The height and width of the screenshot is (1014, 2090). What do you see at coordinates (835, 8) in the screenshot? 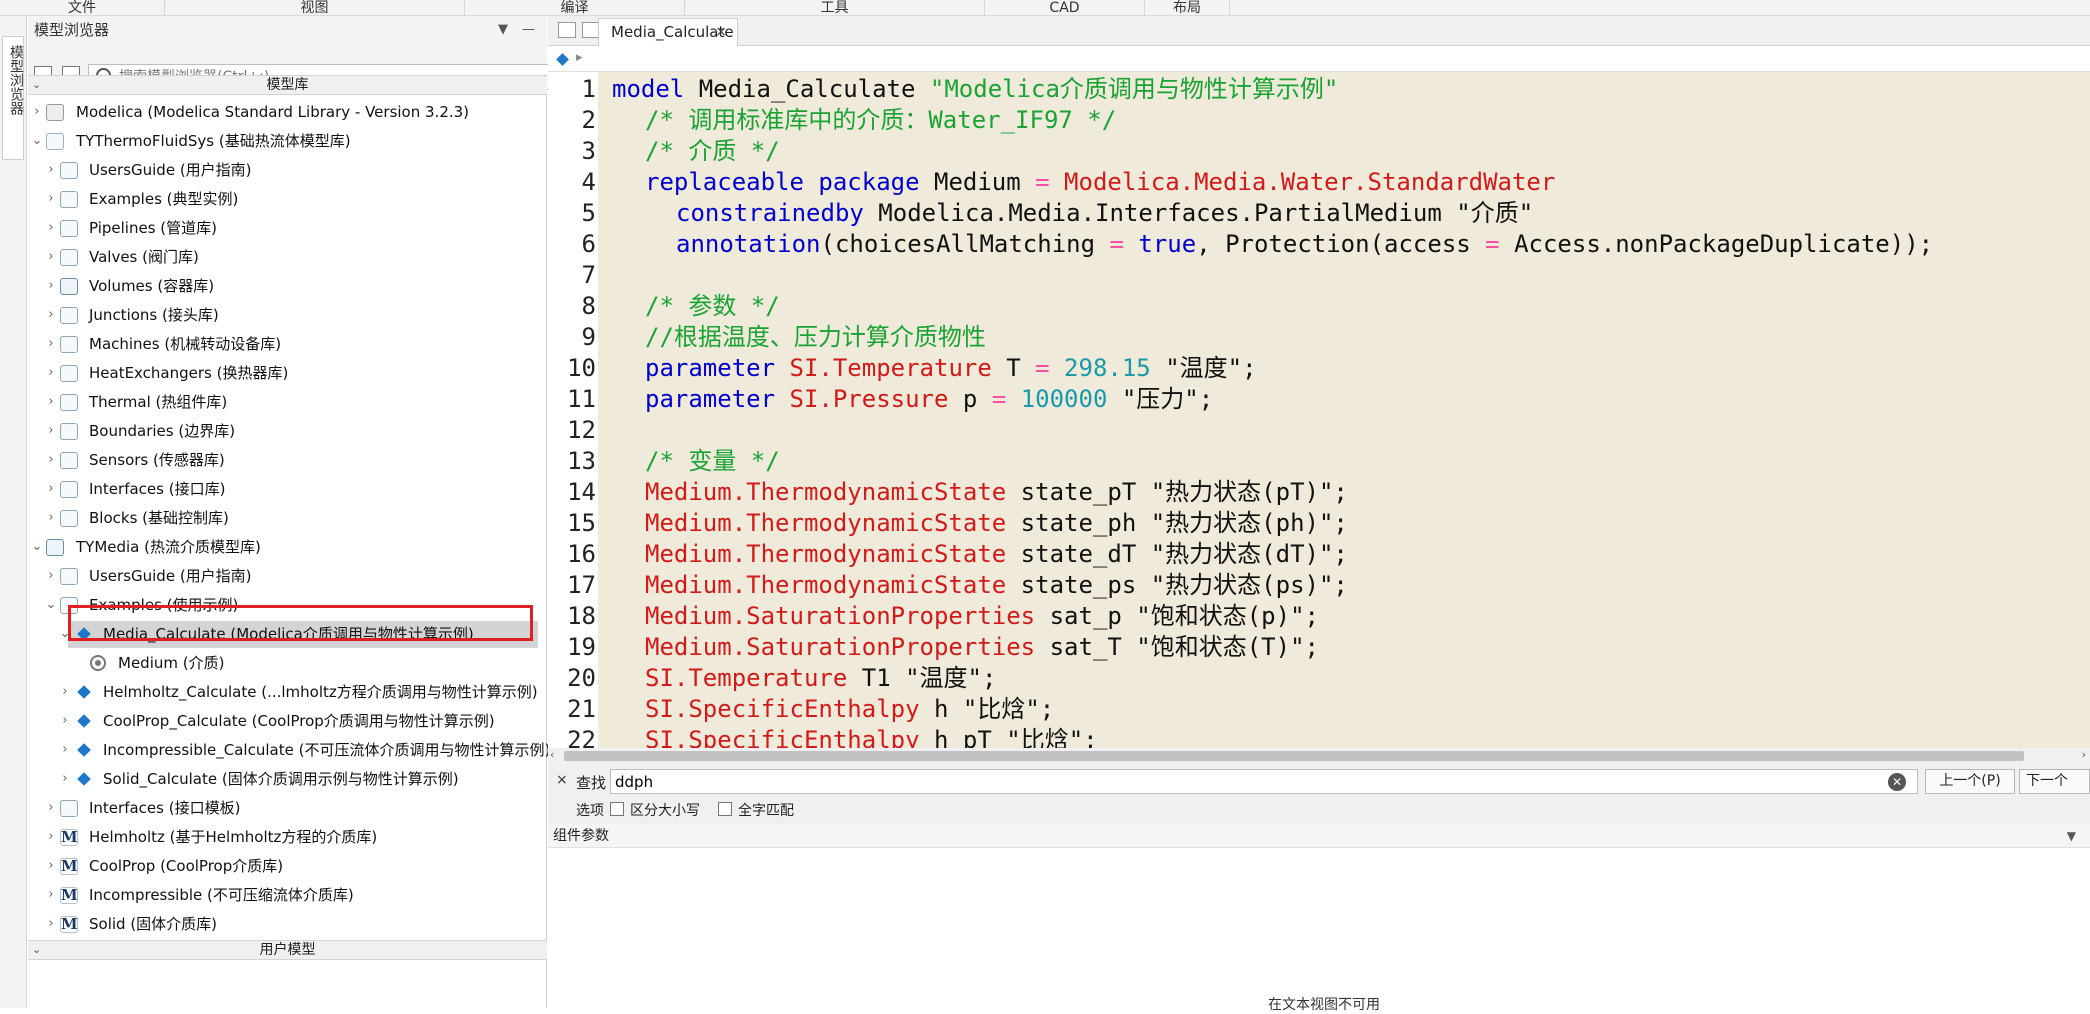
I see `menu-tools: 工具` at bounding box center [835, 8].